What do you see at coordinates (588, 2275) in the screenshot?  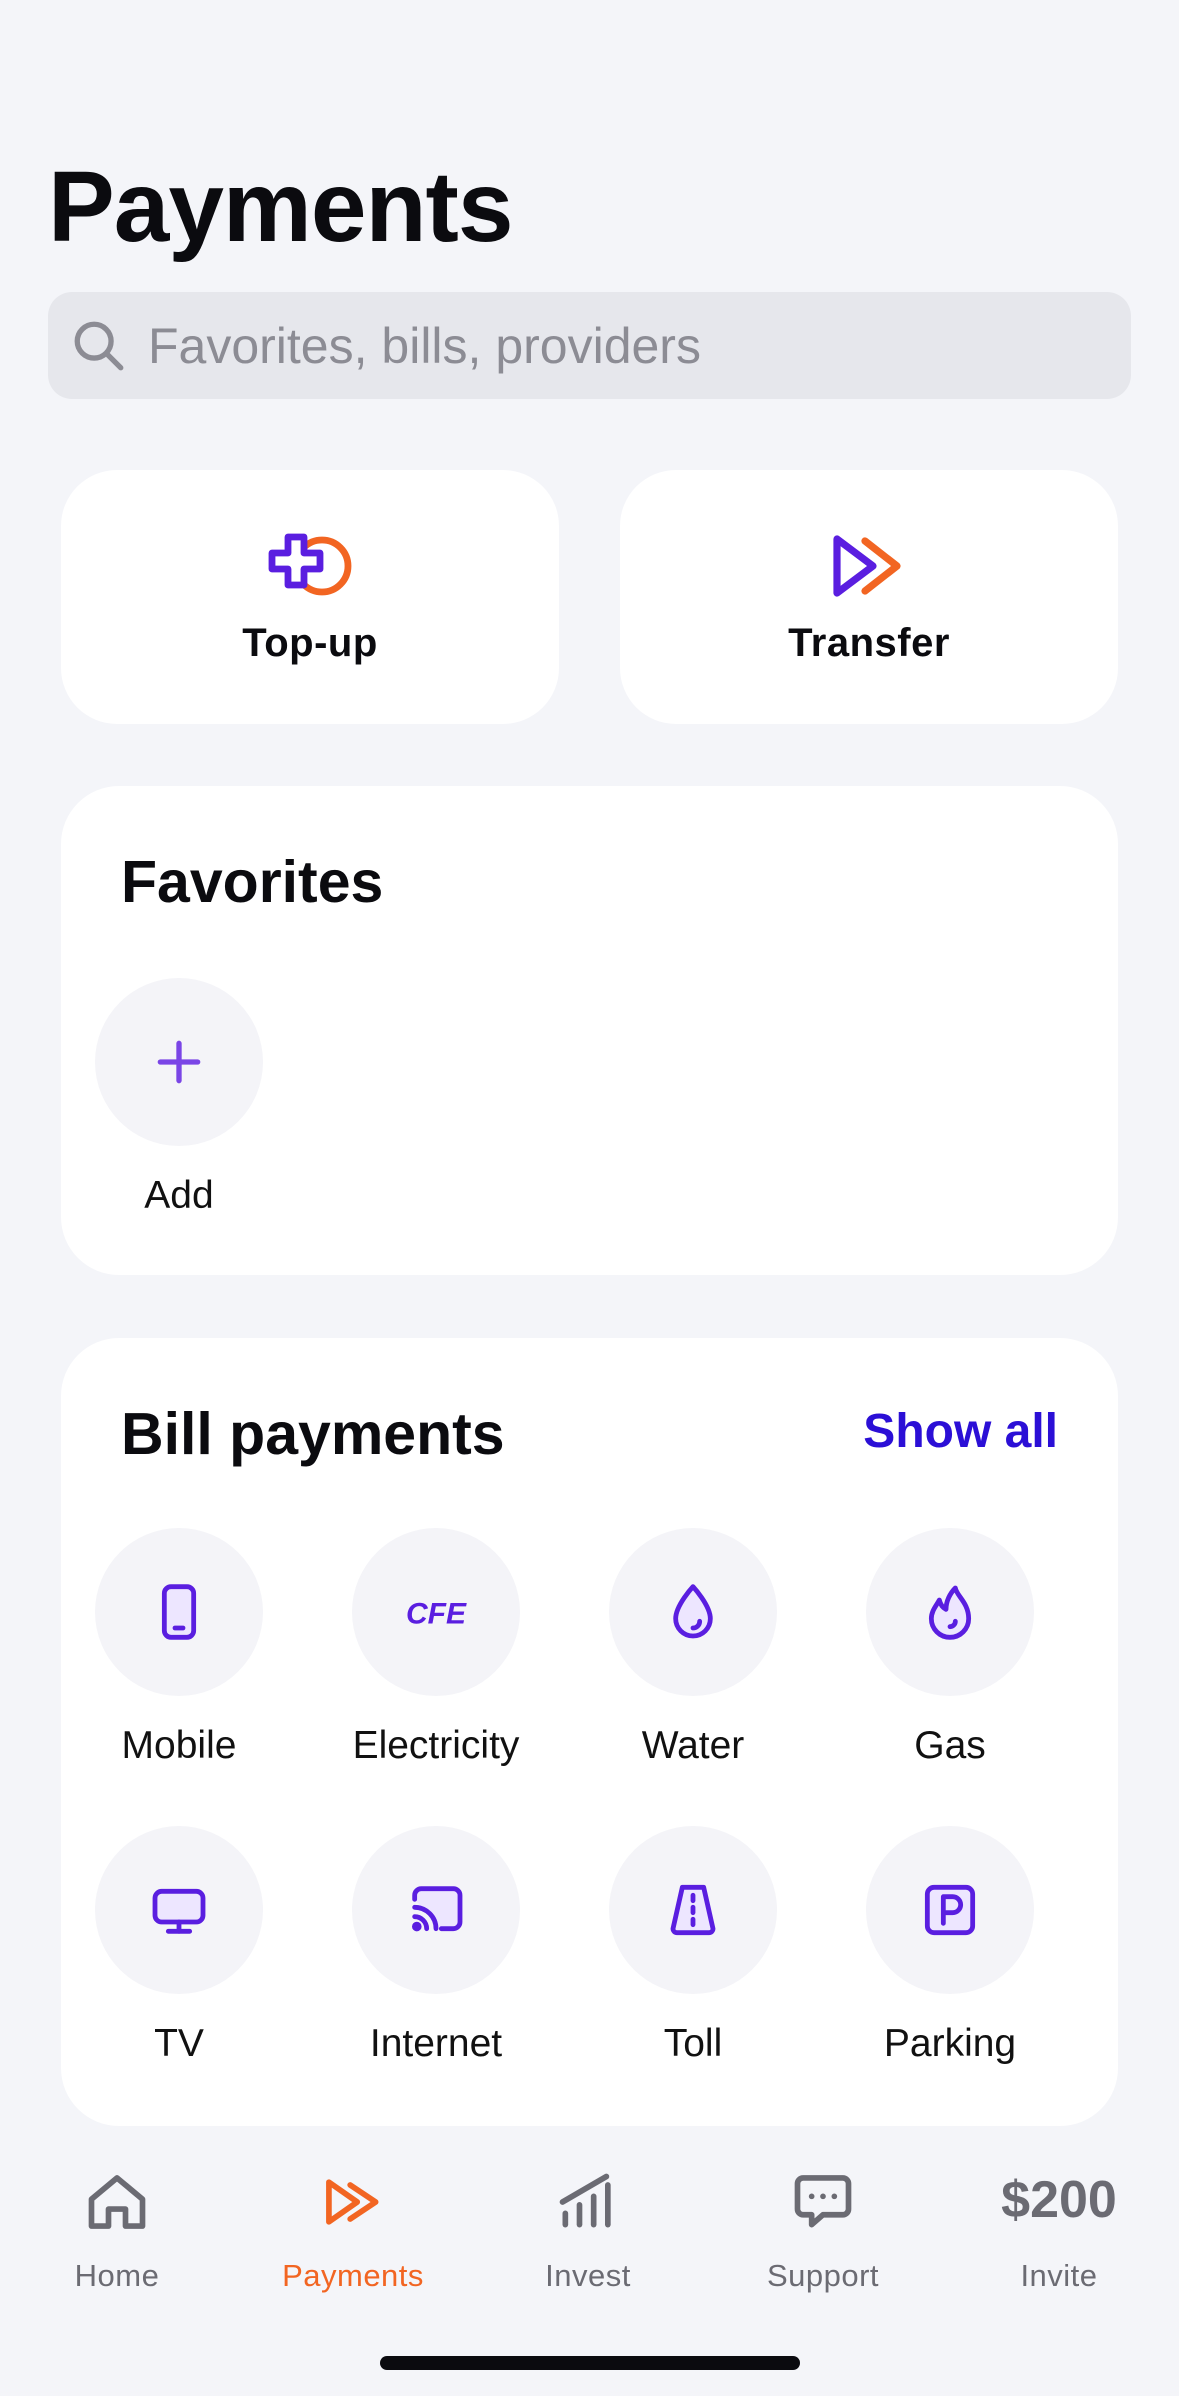 I see `tab-label: Invest` at bounding box center [588, 2275].